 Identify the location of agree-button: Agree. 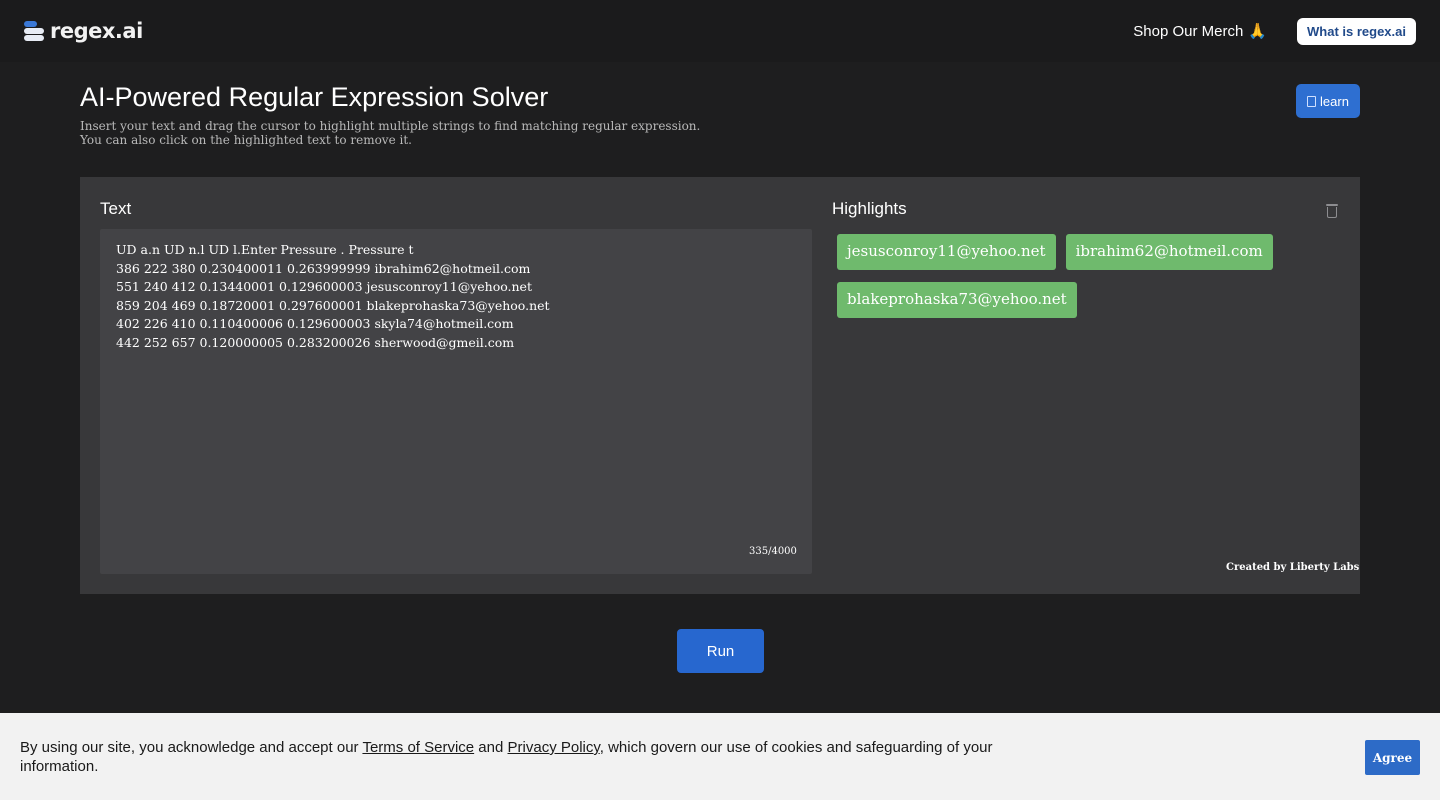
(1392, 757).